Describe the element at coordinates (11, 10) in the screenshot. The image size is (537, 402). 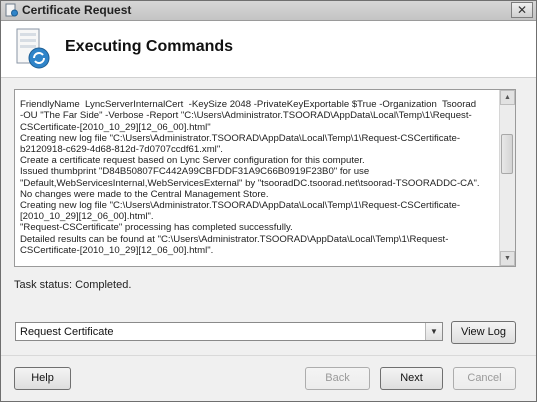
I see `app-icon` at that location.